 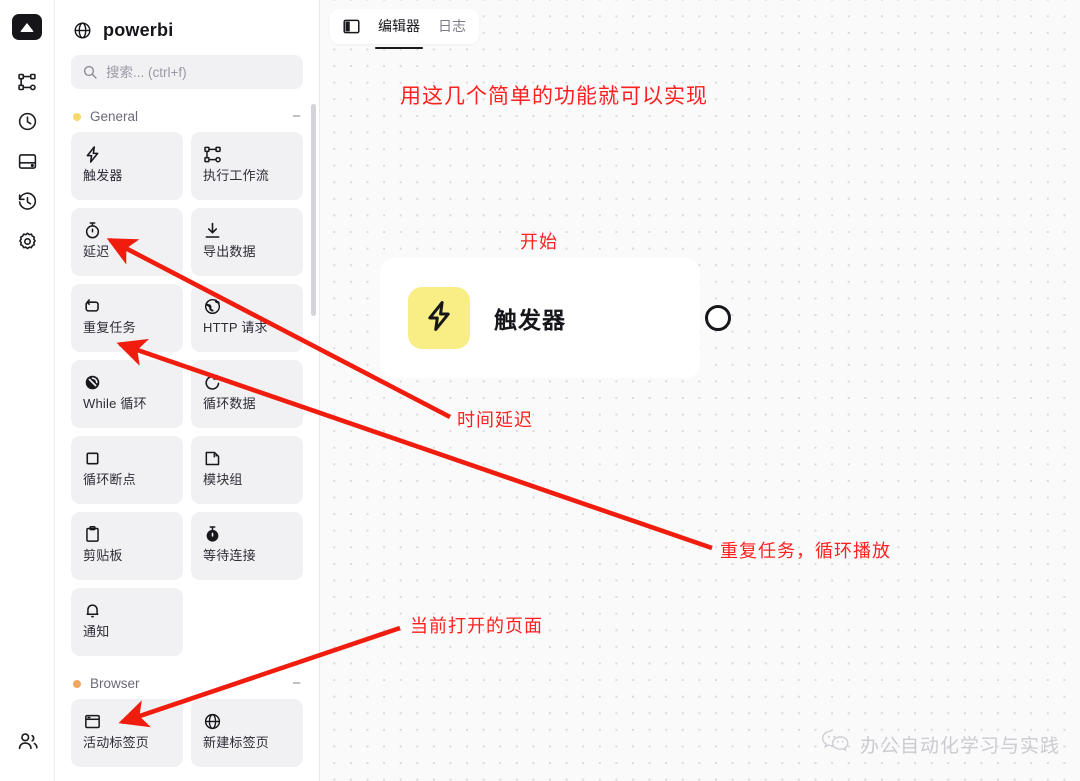 What do you see at coordinates (959, 746) in the screenshot?
I see `watermark-text: 办公自动化学习与实践` at bounding box center [959, 746].